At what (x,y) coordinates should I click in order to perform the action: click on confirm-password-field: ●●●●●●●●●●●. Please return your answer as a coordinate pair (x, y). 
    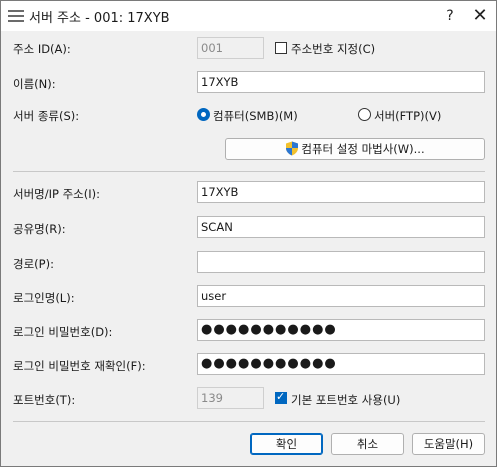
    Looking at the image, I should click on (341, 364).